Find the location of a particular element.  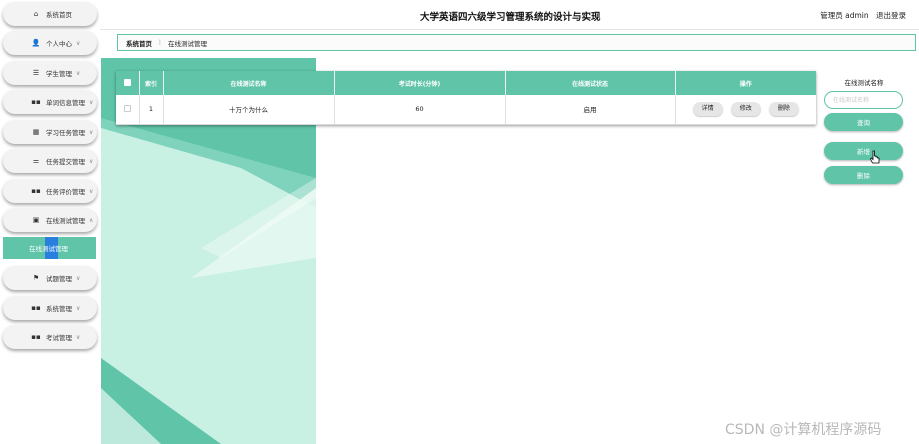

sidebar-subitem-label: 在线测试管理 is located at coordinates (48, 249).